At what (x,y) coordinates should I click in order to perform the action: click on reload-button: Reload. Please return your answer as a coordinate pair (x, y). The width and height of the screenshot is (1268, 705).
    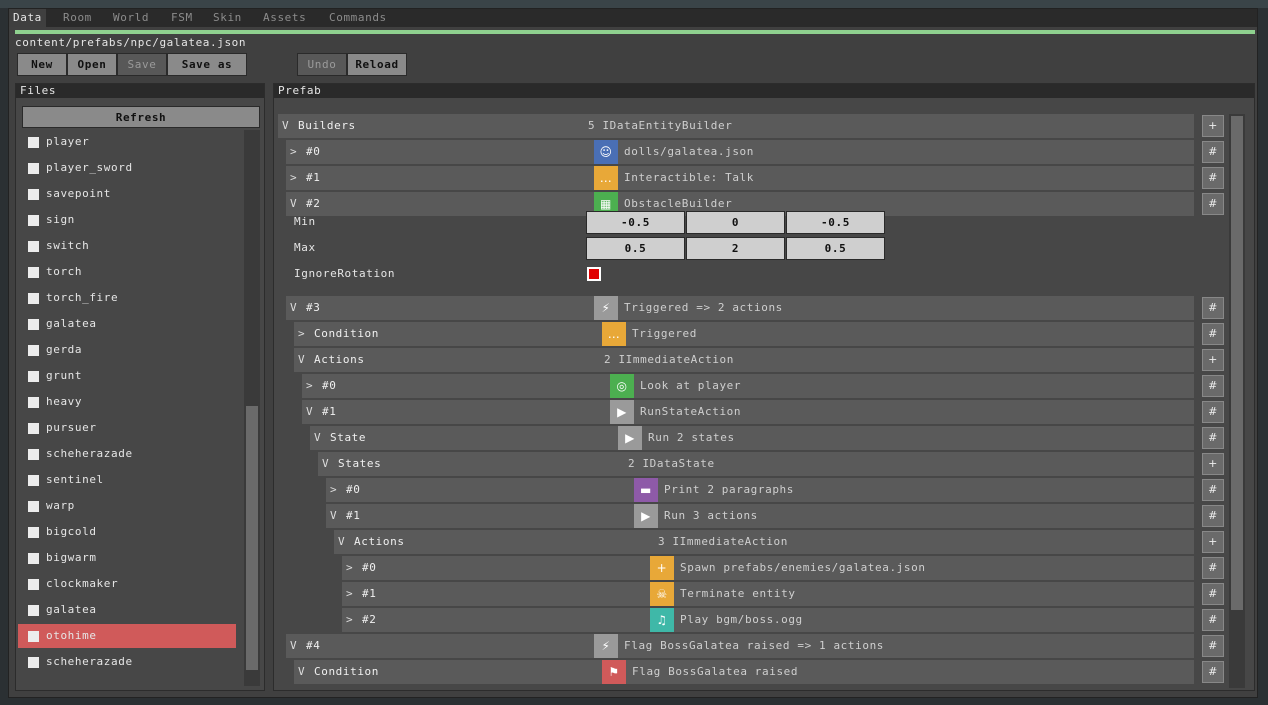
    Looking at the image, I should click on (377, 64).